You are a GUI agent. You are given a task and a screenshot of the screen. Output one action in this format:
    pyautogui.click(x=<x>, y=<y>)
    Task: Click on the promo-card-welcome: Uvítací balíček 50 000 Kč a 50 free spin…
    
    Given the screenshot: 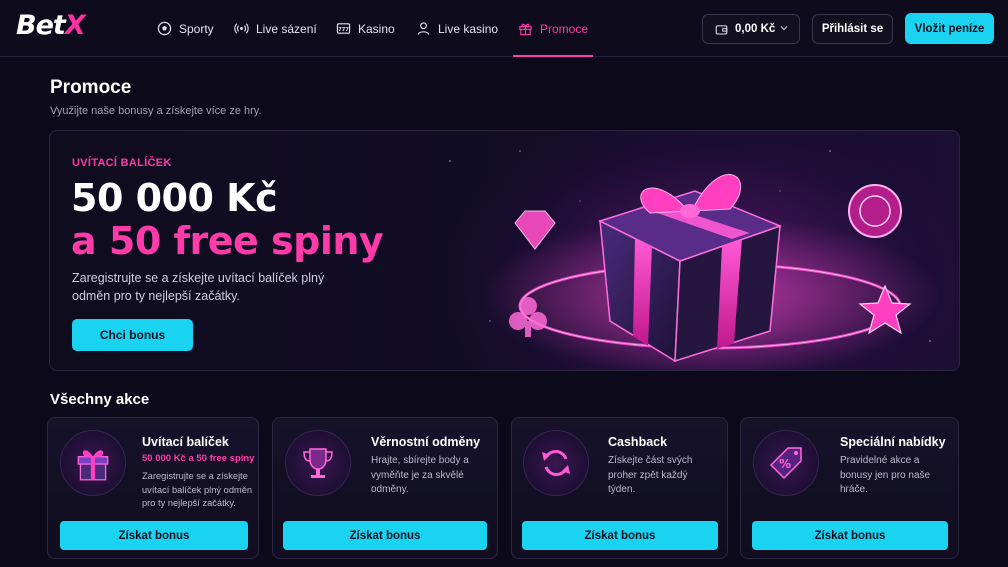 What is the action you would take?
    pyautogui.click(x=153, y=488)
    